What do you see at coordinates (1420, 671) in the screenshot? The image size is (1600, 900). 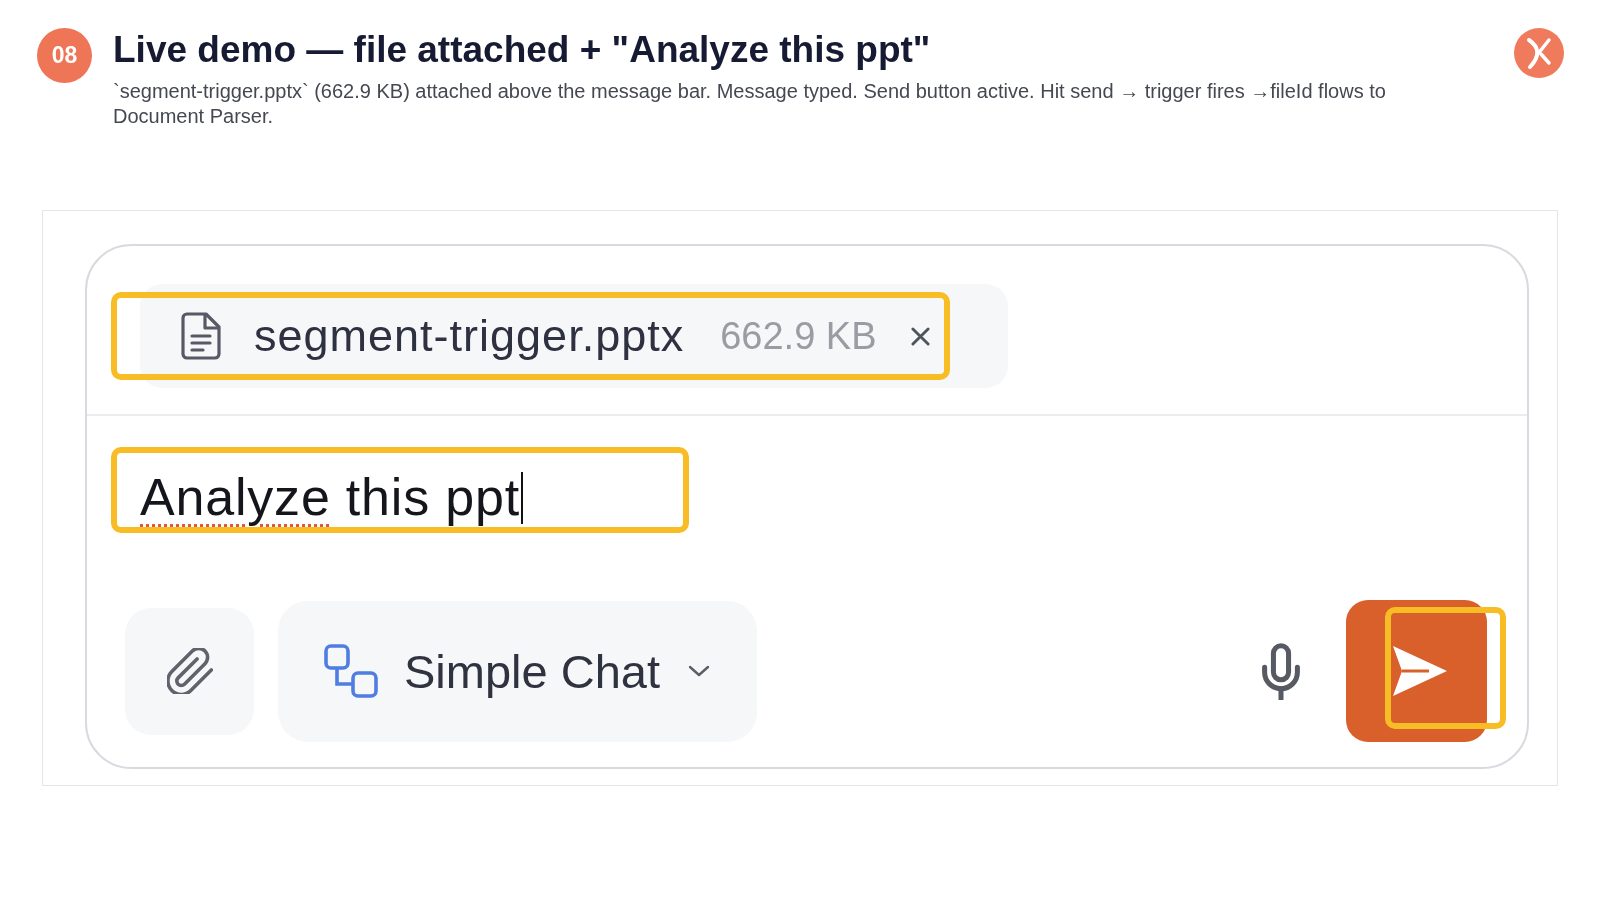 I see `send-icon` at bounding box center [1420, 671].